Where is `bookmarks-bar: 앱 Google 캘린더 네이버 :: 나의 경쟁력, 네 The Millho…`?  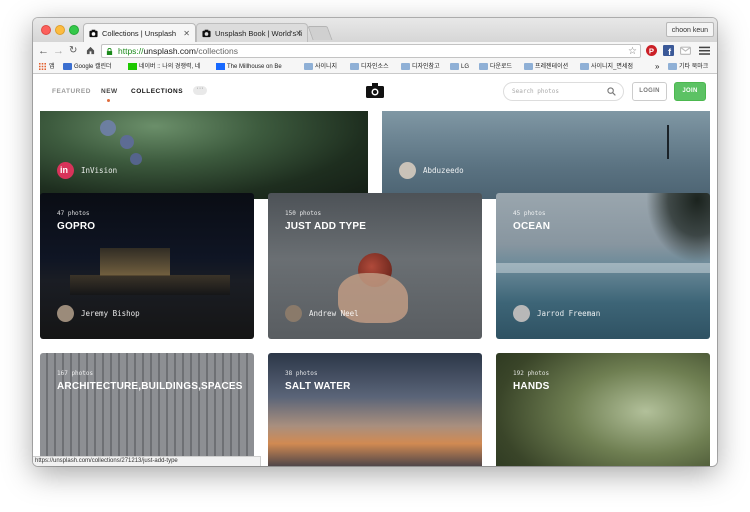 bookmarks-bar: 앱 Google 캘린더 네이버 :: 나의 경쟁력, 네 The Millho… is located at coordinates (375, 67).